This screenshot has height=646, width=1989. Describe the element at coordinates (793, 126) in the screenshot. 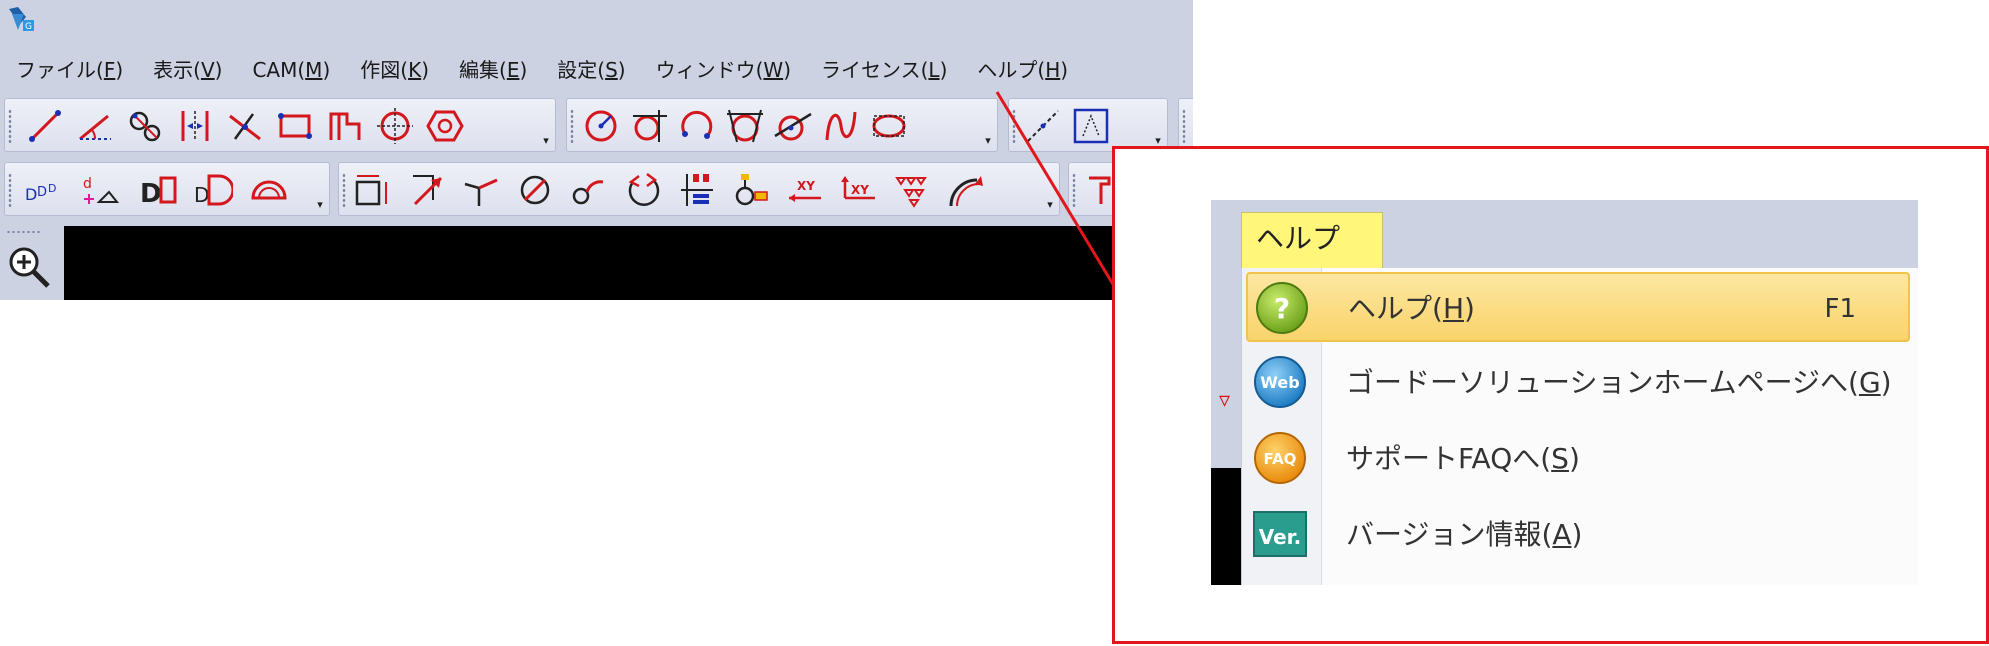

I see `circle-tangent-line-tool-icon` at that location.